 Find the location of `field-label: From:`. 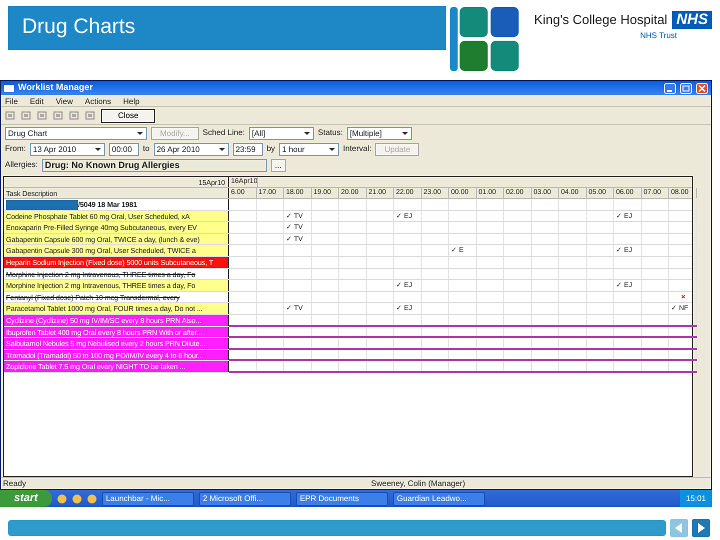

field-label: From: is located at coordinates (15, 149).